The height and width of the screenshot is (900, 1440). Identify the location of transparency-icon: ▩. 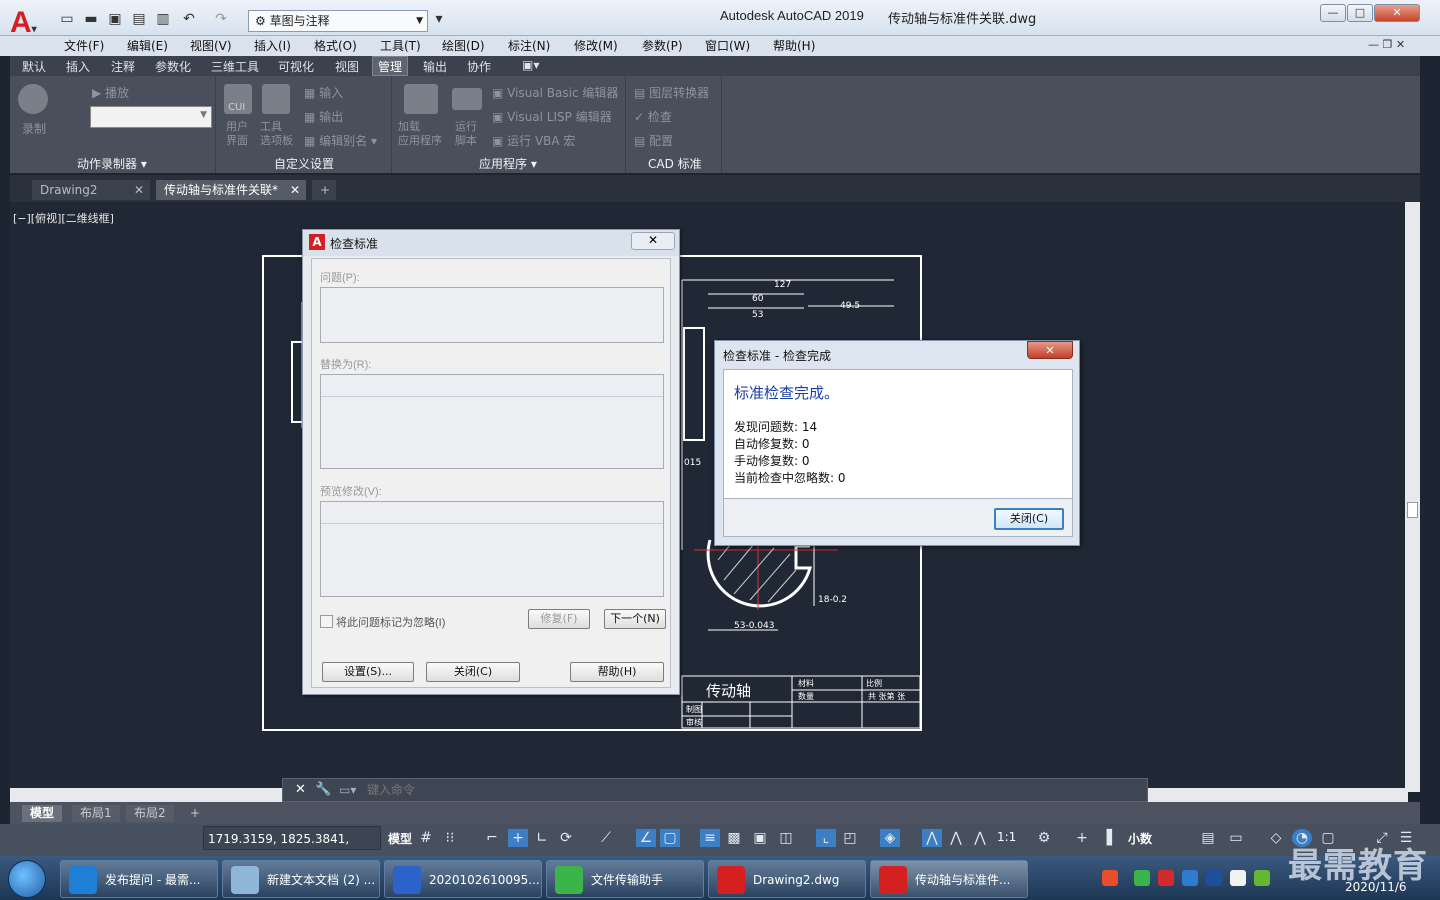
(734, 838).